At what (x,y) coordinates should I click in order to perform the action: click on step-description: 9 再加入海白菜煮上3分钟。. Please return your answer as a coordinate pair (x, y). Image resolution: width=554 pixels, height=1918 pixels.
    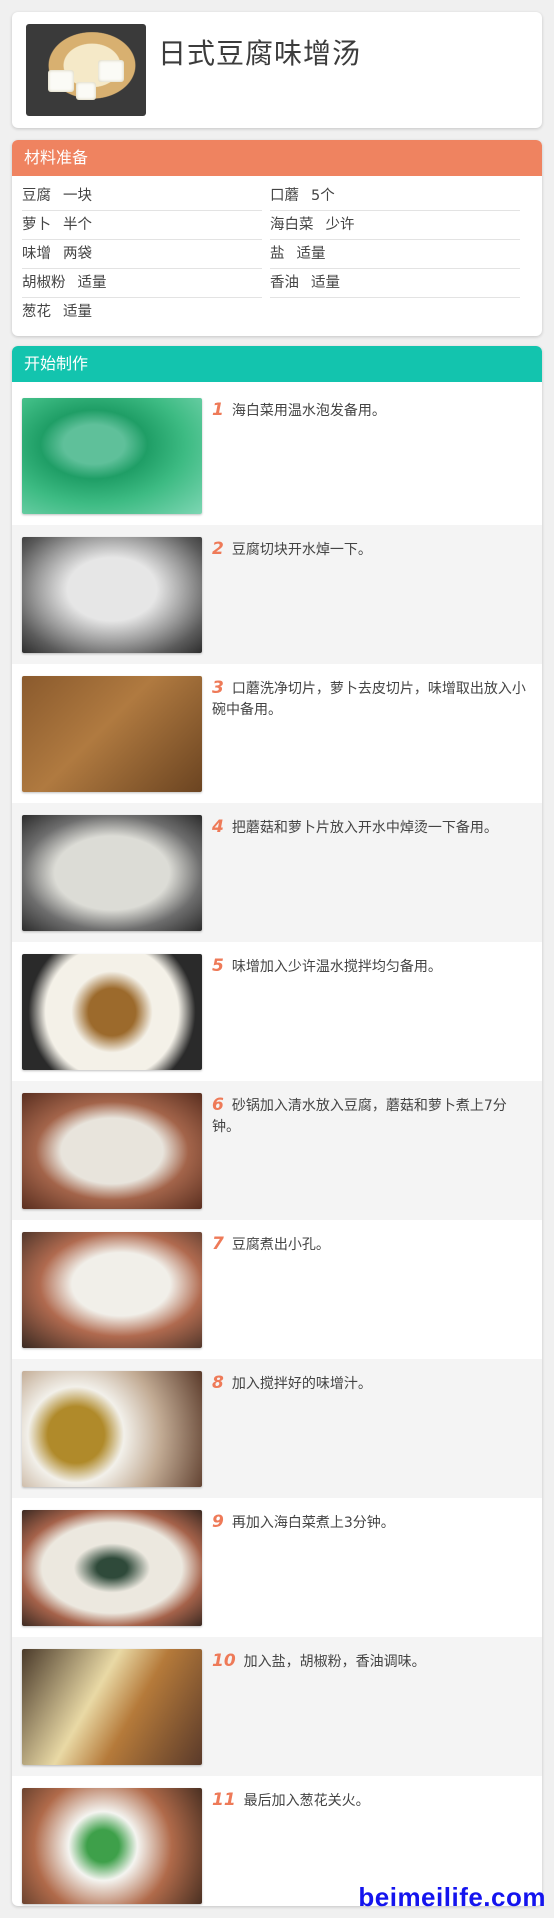
    Looking at the image, I should click on (372, 1523).